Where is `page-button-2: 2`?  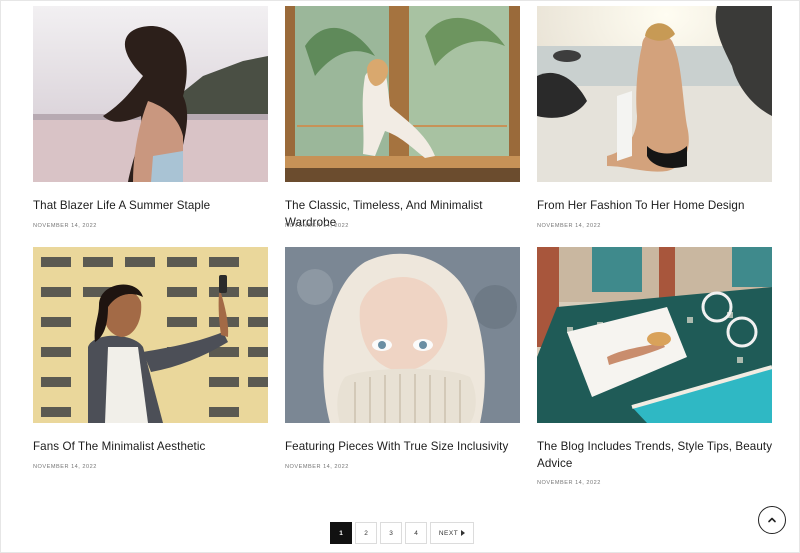 page-button-2: 2 is located at coordinates (366, 533).